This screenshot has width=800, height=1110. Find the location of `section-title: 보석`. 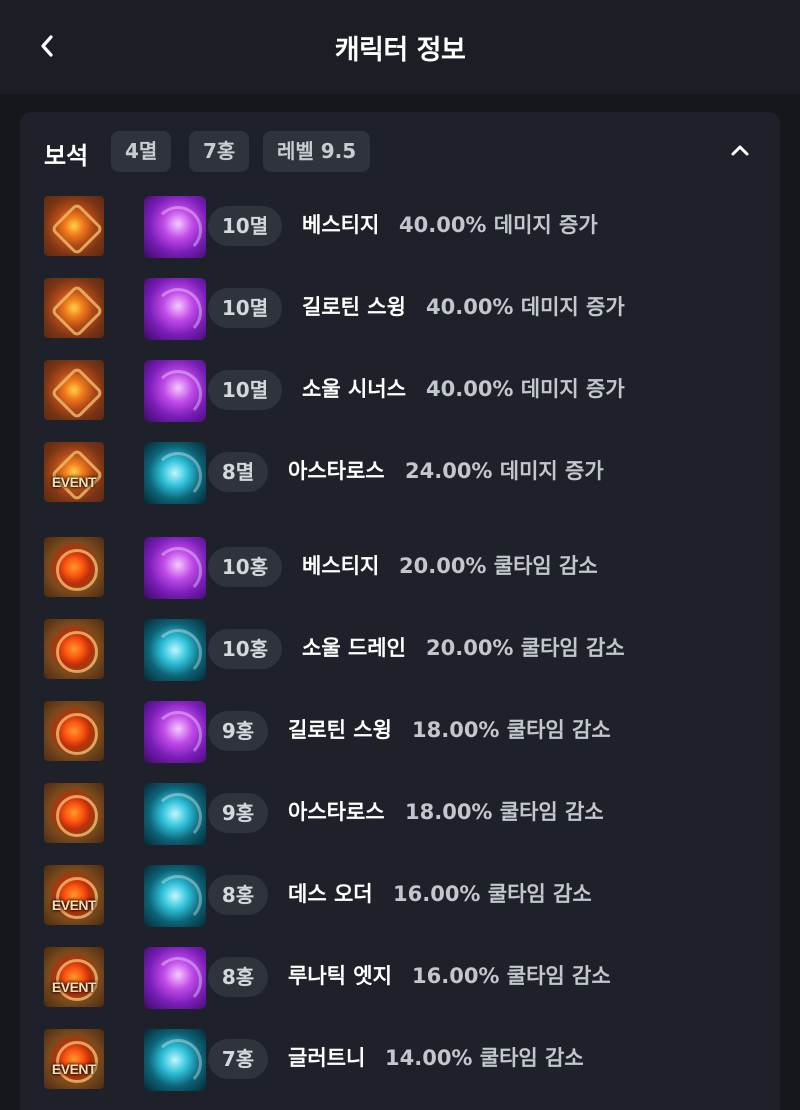

section-title: 보석 is located at coordinates (66, 156).